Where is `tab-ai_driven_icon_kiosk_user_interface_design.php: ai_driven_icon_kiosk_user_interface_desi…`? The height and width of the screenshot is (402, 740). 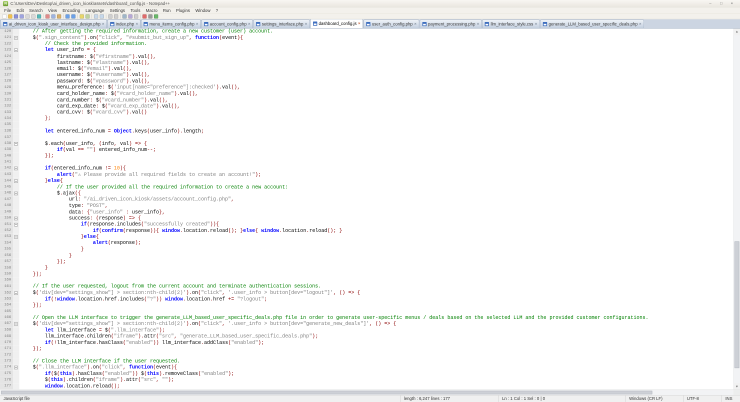 tab-ai_driven_icon_kiosk_user_interface_design.php: ai_driven_icon_kiosk_user_interface_desi… is located at coordinates (53, 24).